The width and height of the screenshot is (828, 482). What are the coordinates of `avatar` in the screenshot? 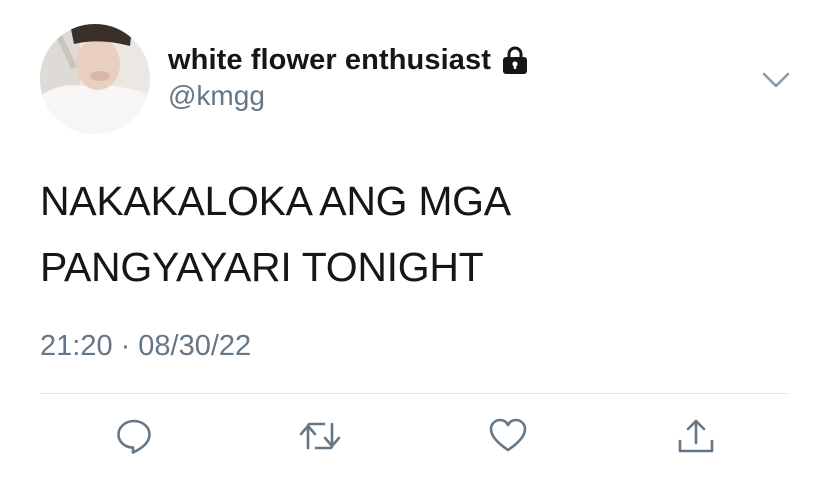 It's located at (95, 79).